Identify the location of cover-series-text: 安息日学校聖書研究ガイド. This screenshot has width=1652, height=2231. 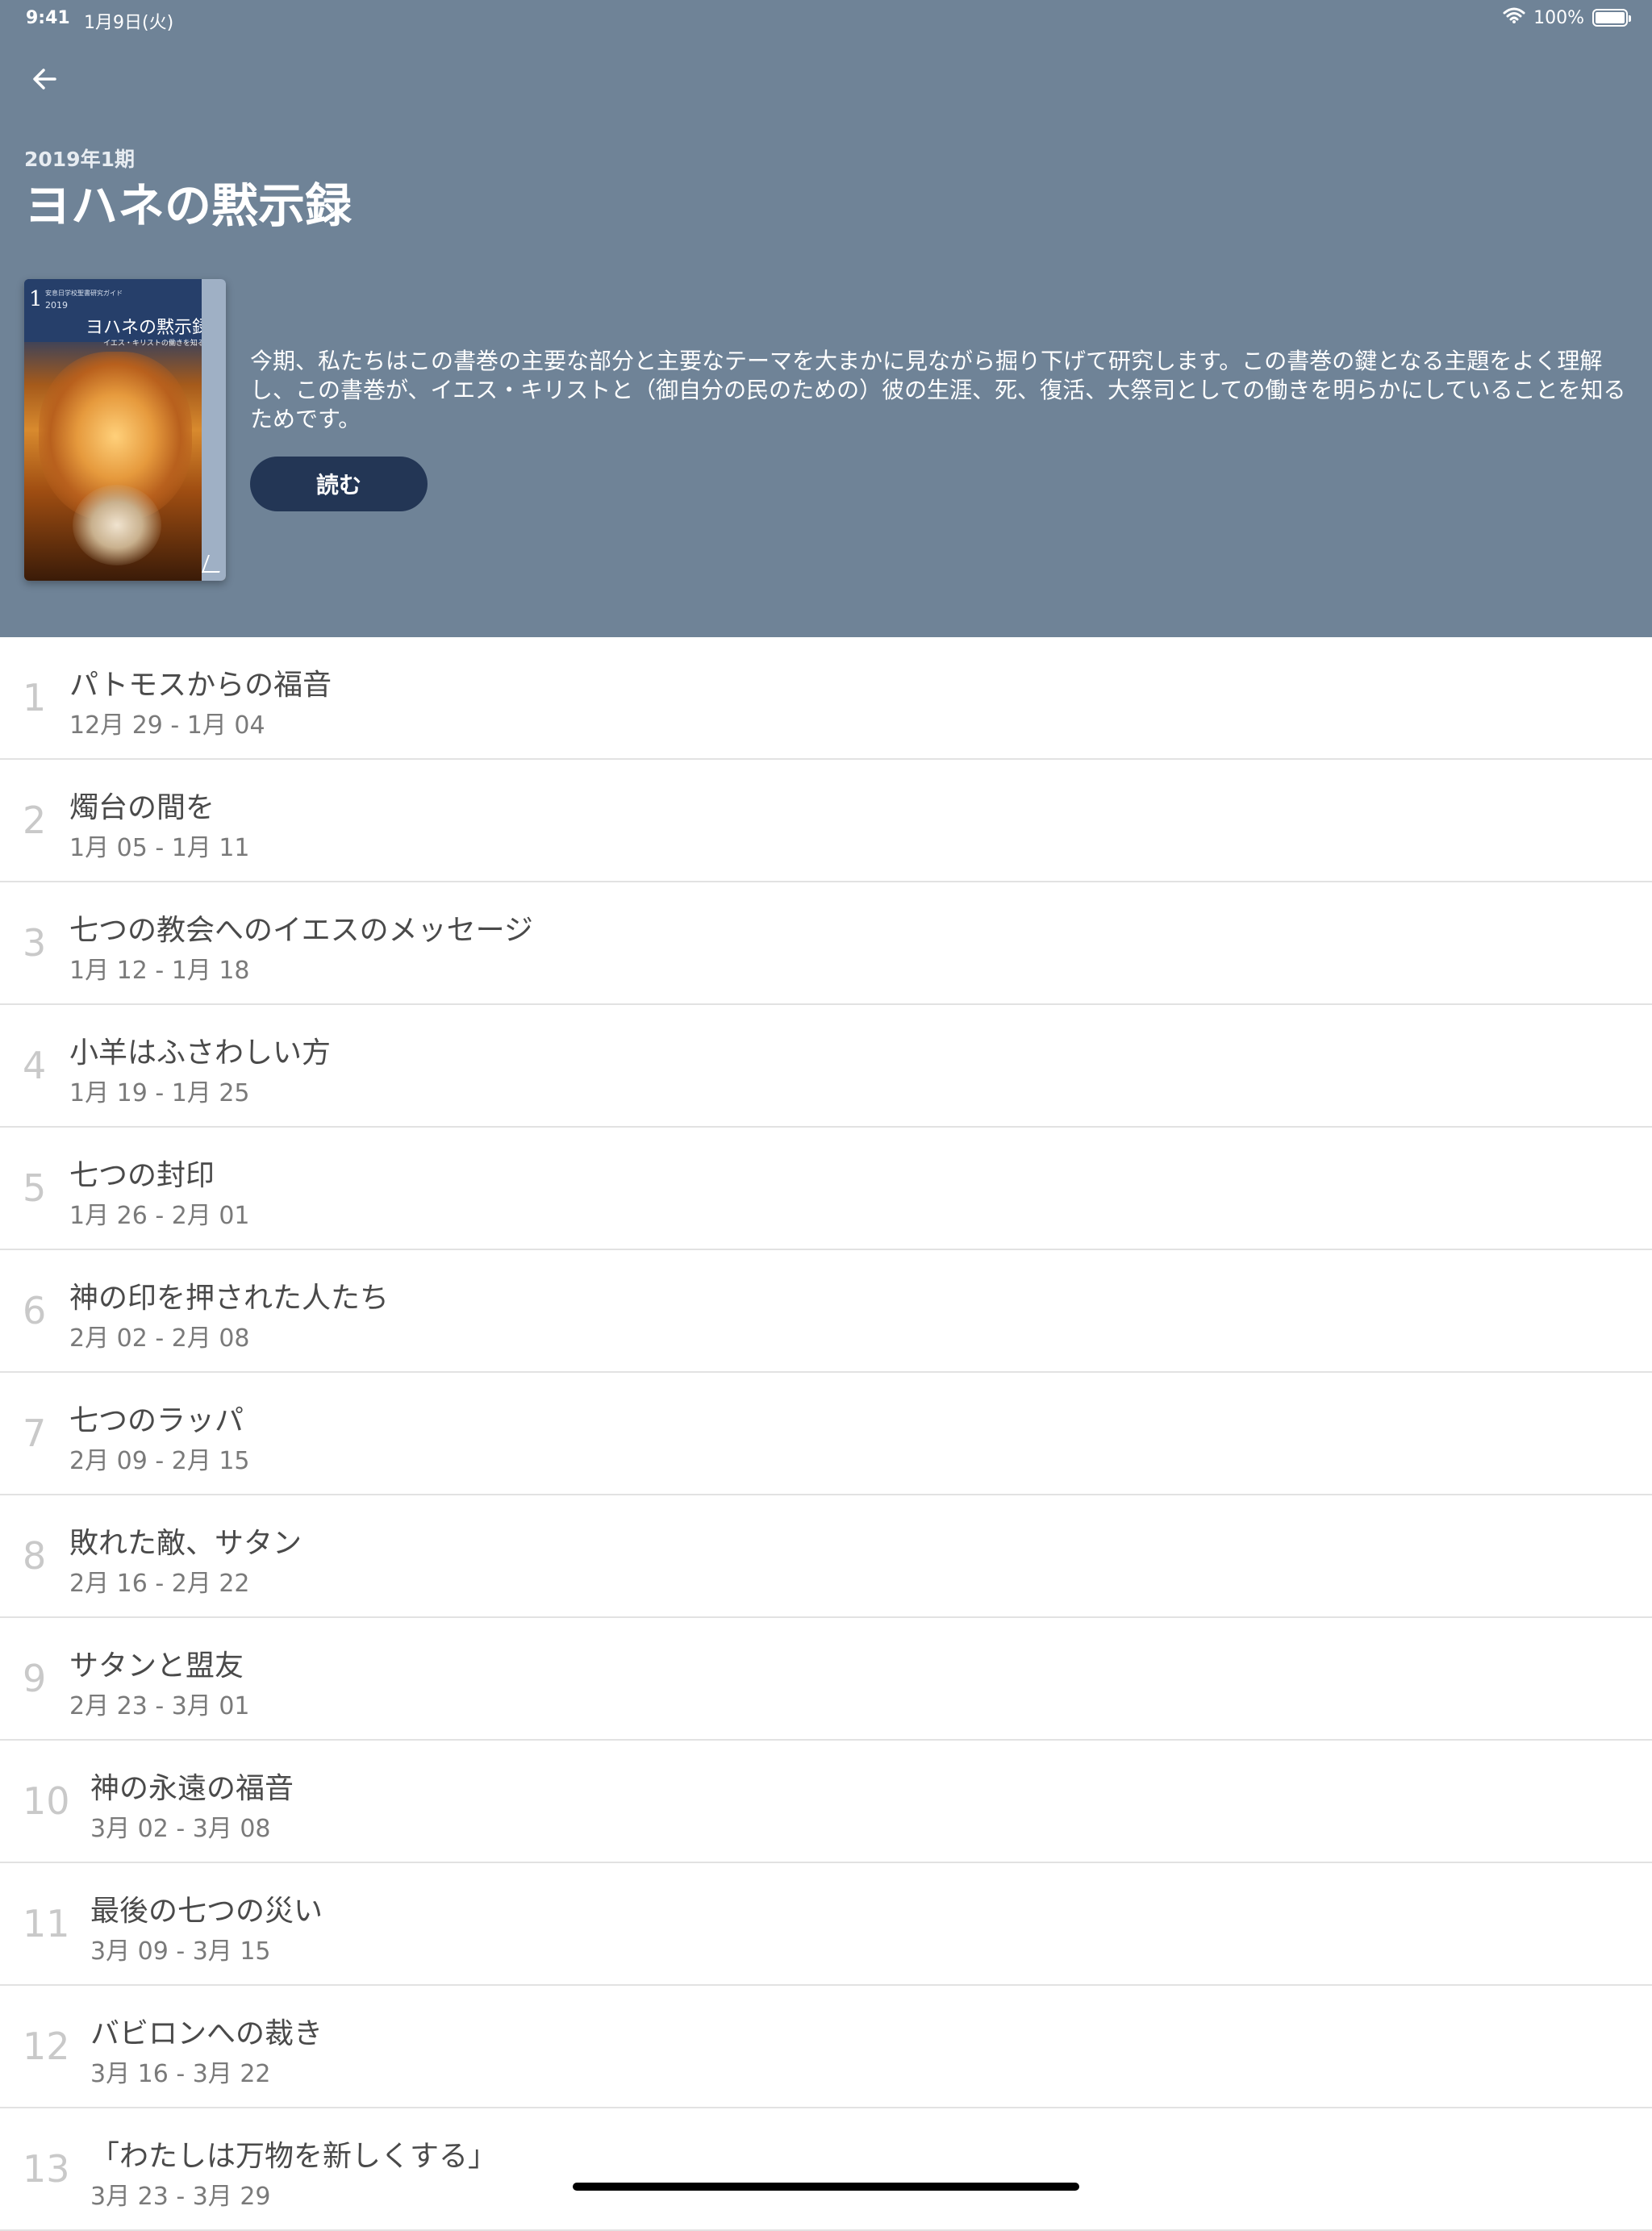
(84, 293).